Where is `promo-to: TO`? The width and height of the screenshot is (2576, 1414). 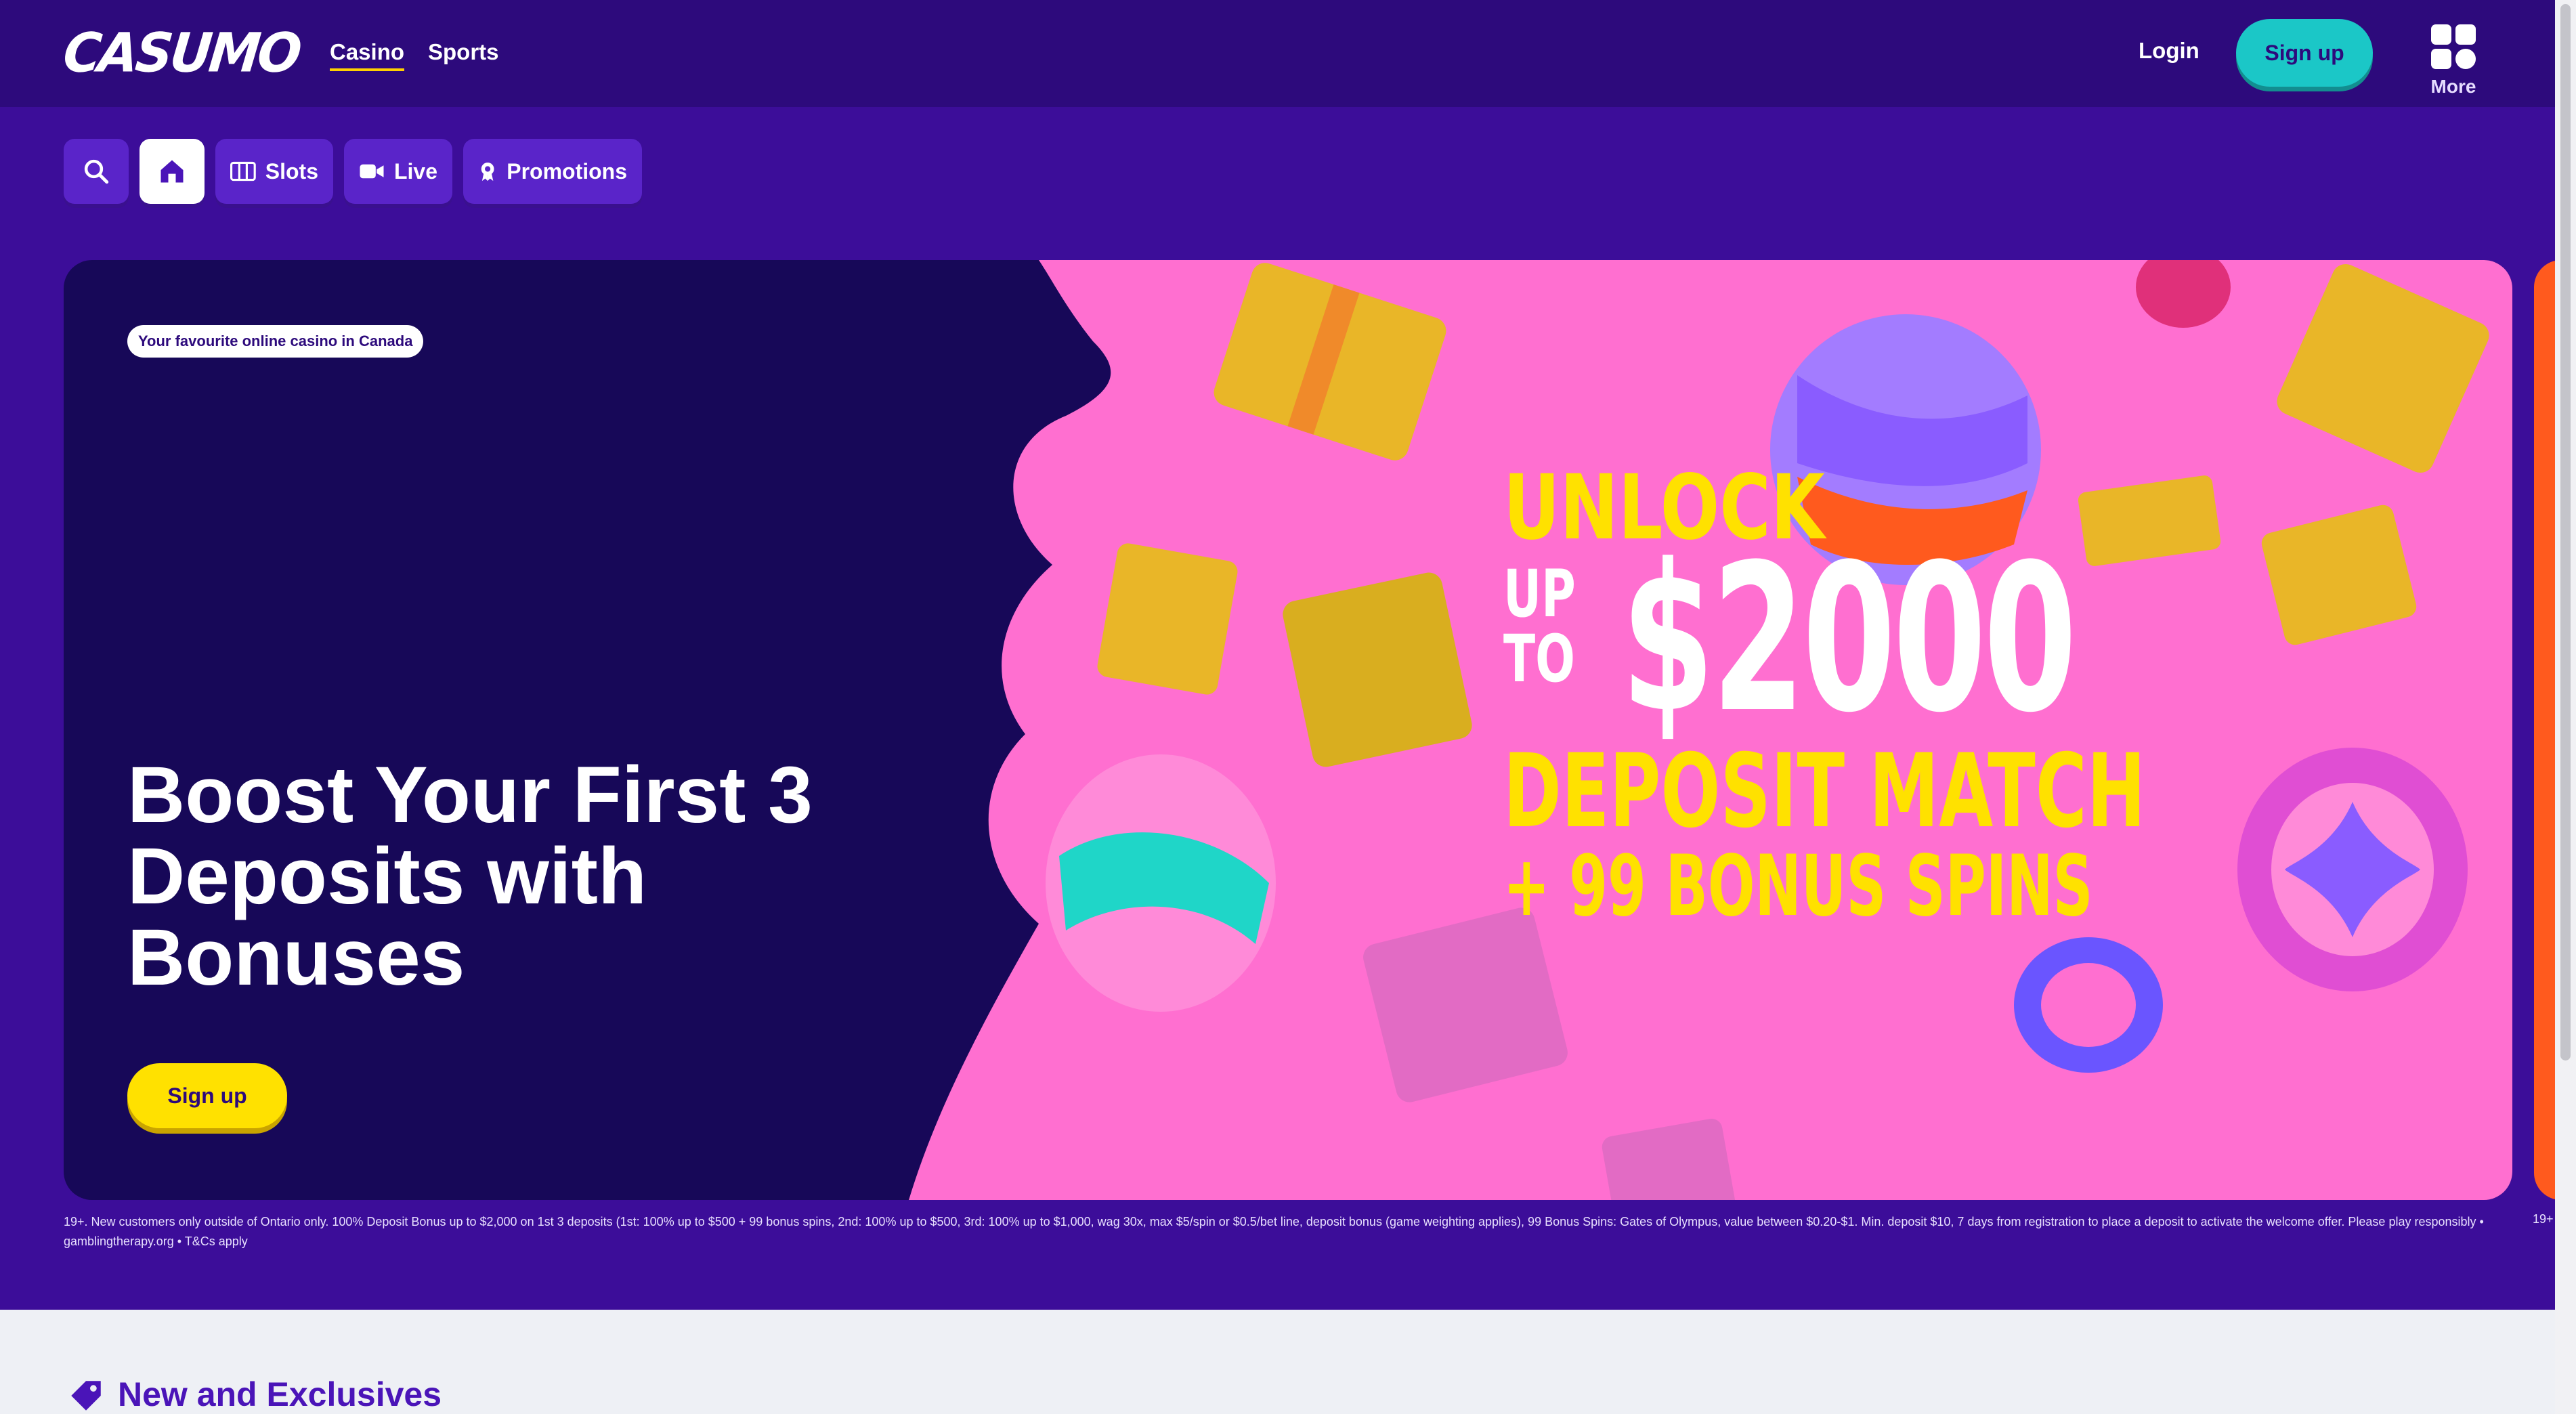 promo-to: TO is located at coordinates (1539, 659).